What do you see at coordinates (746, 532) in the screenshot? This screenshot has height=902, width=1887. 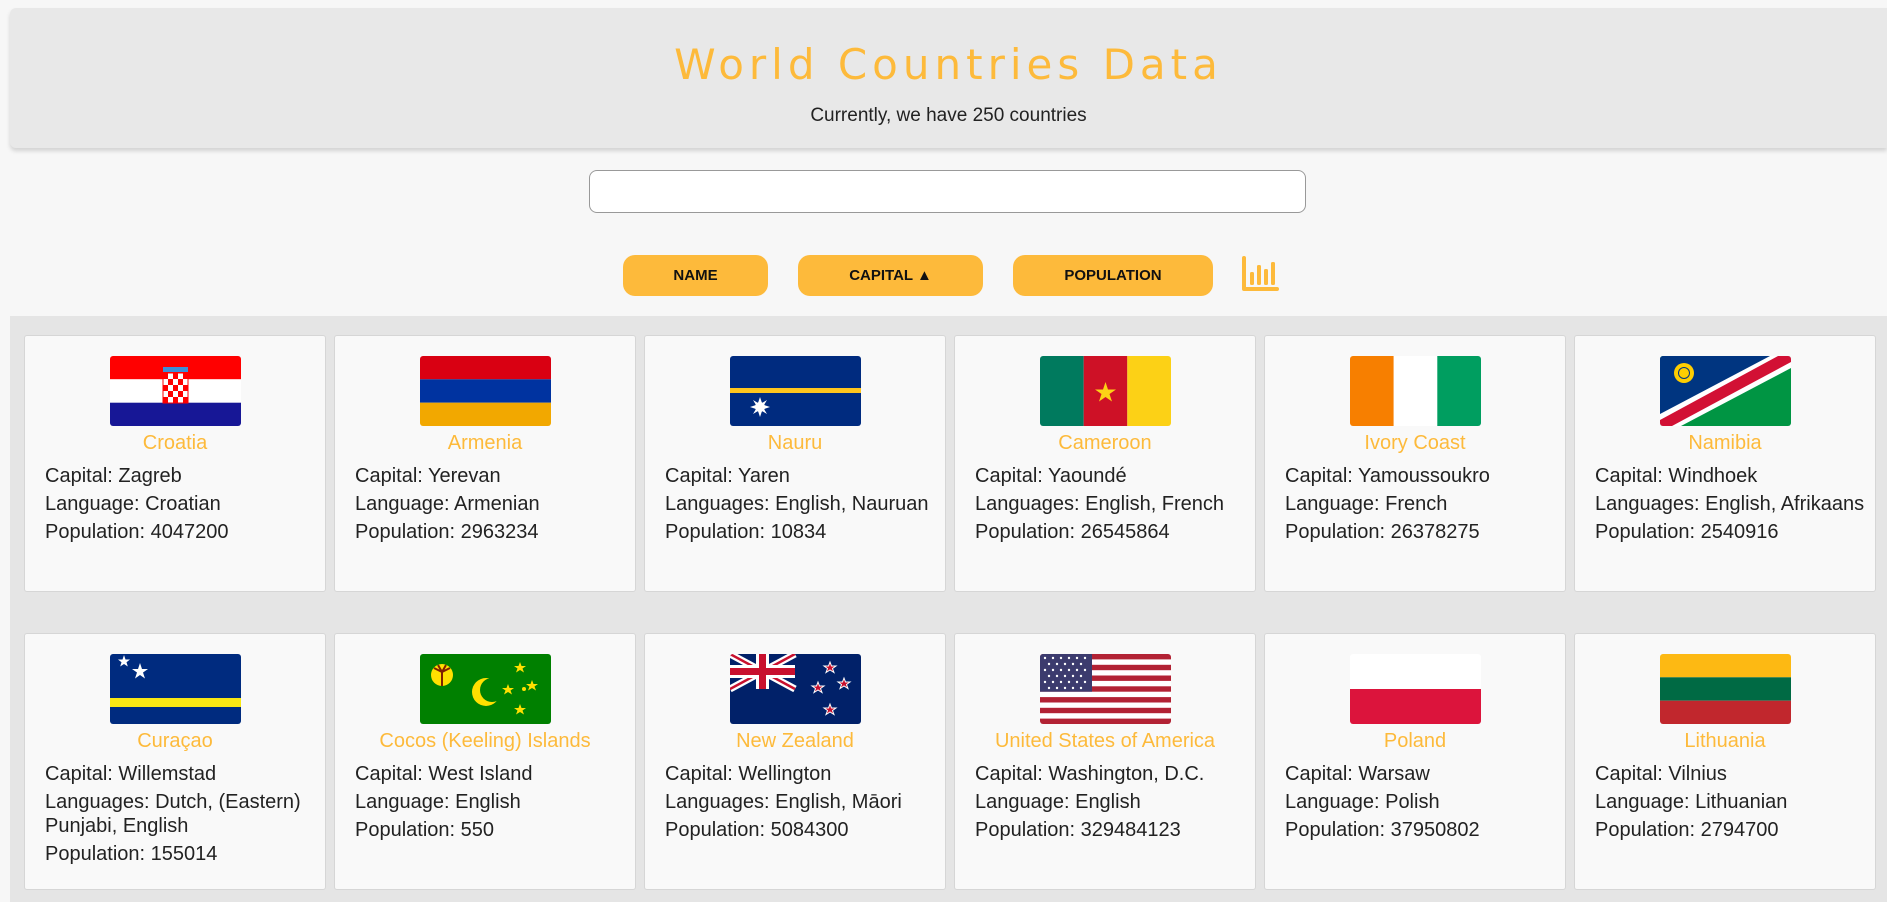 I see `country-population: Population: 10834` at bounding box center [746, 532].